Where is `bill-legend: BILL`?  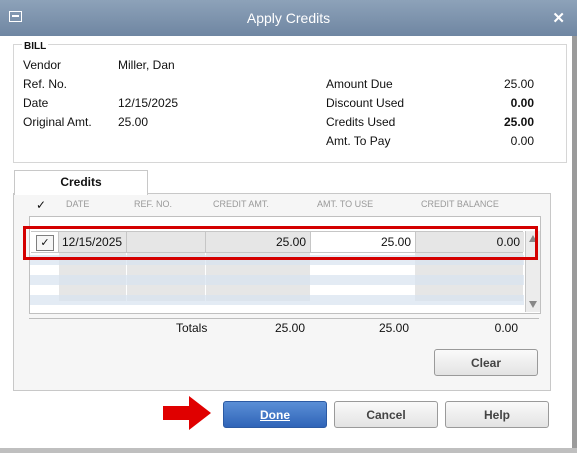
bill-legend: BILL is located at coordinates (35, 46).